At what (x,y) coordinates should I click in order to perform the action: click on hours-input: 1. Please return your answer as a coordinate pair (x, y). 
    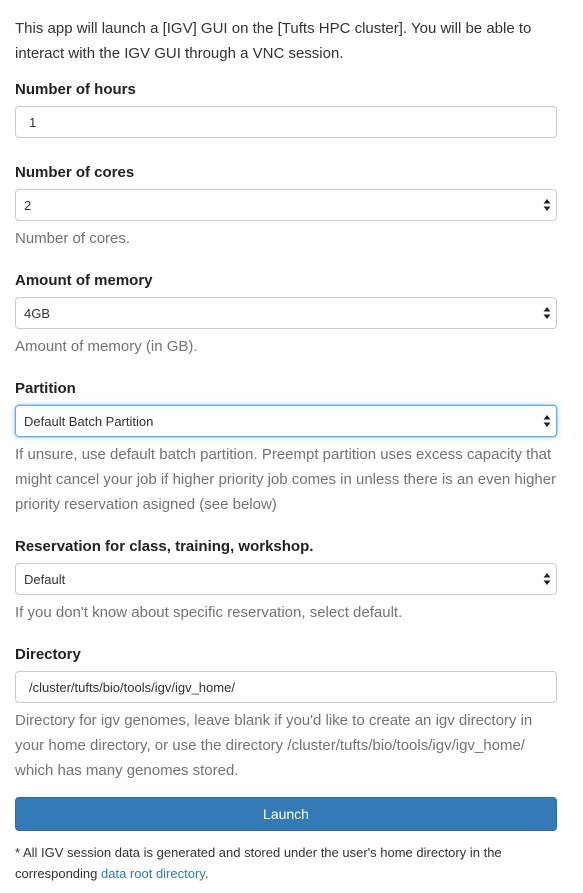
    Looking at the image, I should click on (286, 122).